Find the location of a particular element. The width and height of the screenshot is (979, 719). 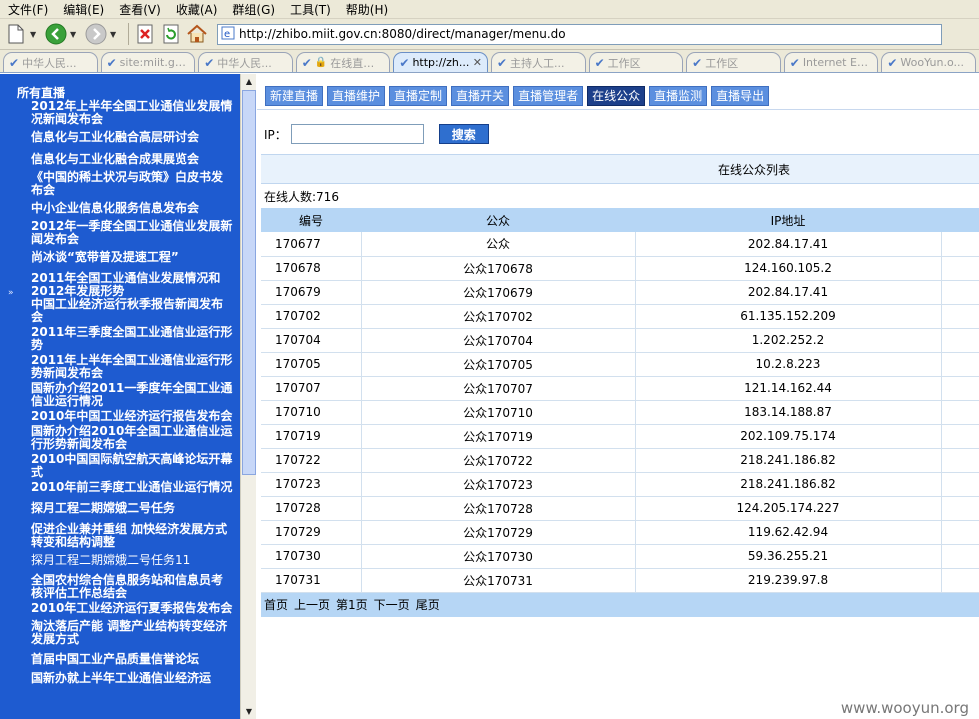

home-icon is located at coordinates (197, 34).